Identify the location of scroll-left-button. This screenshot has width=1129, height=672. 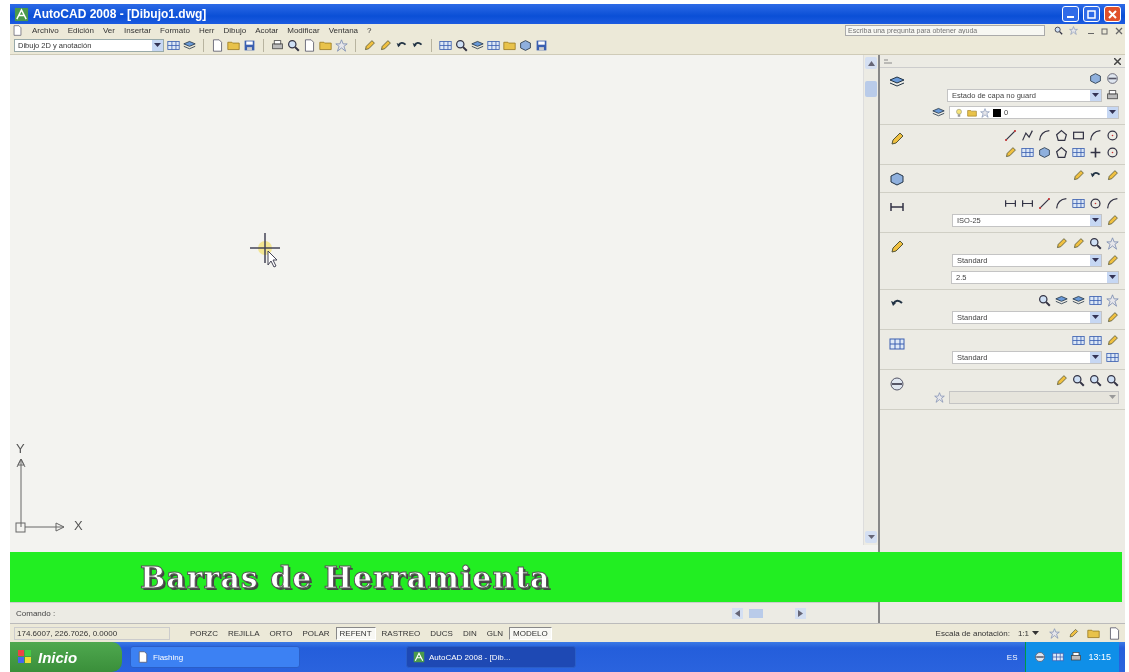
(737, 613).